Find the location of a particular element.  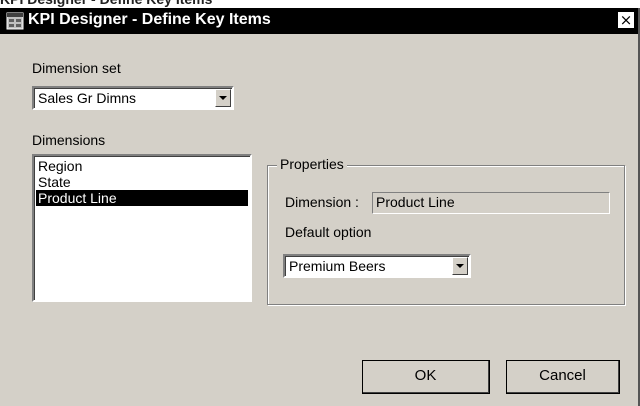

default-option-value: Premium Beers is located at coordinates (337, 266).